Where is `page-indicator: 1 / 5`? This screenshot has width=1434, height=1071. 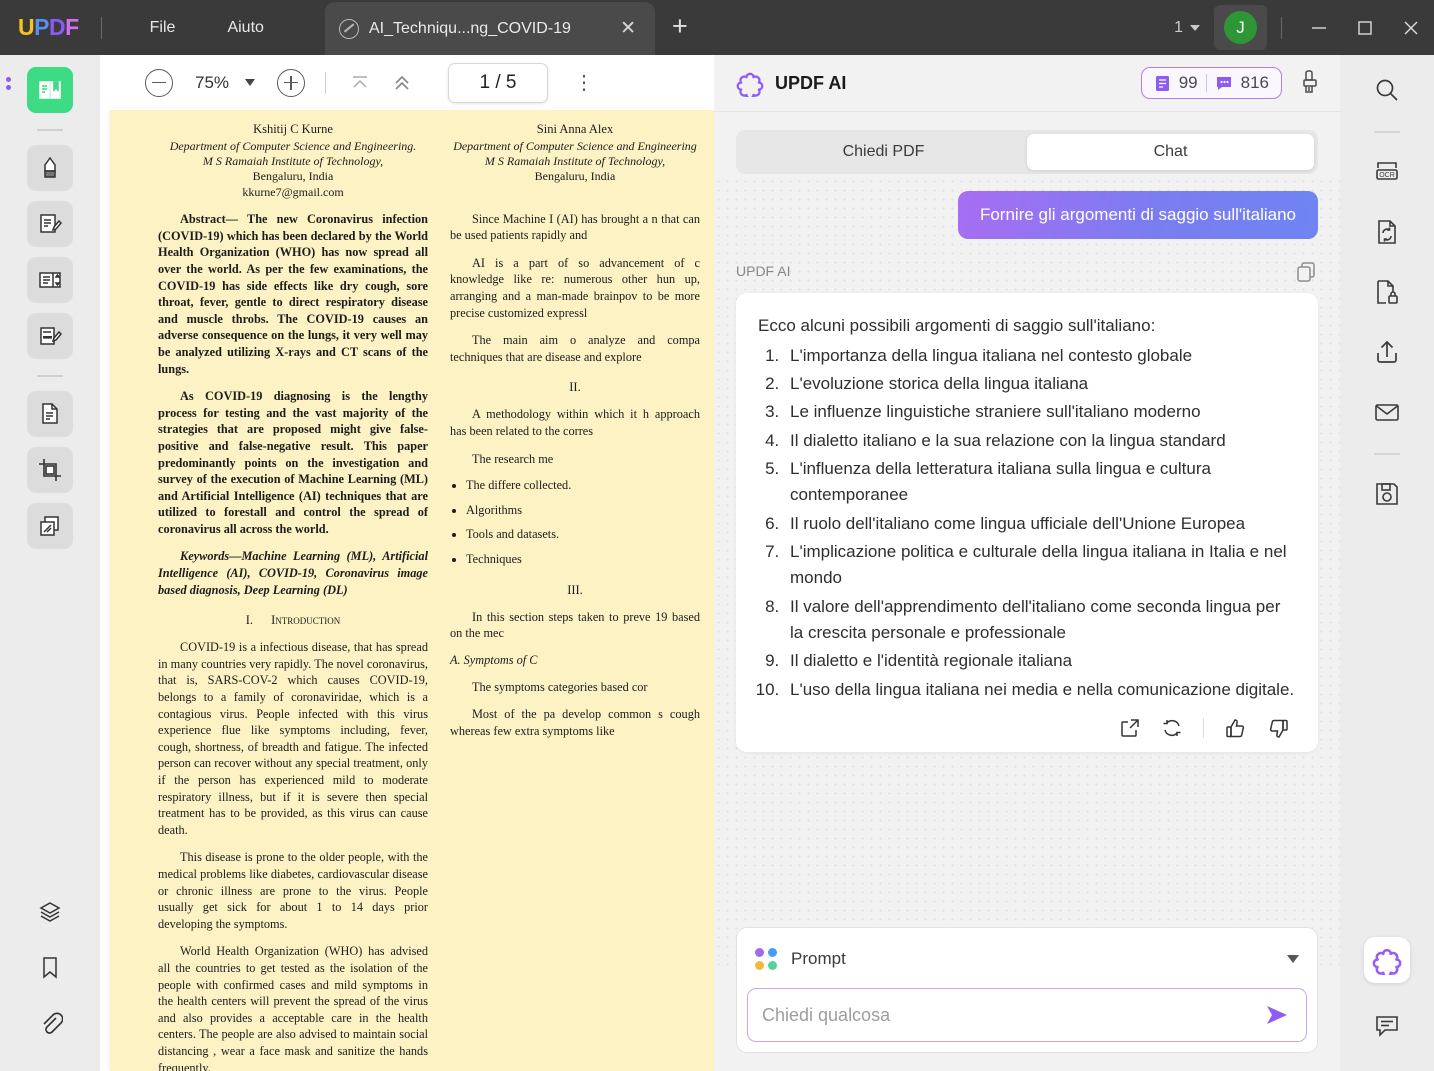 page-indicator: 1 / 5 is located at coordinates (498, 82).